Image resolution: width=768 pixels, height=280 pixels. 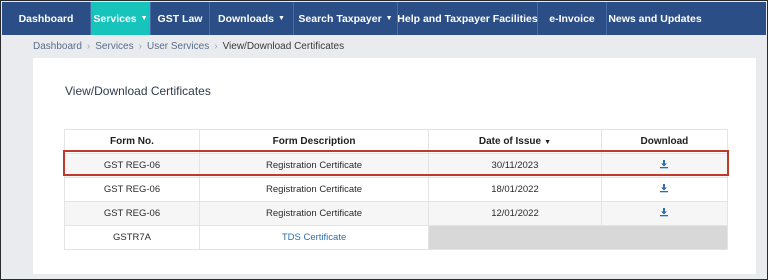 I want to click on breadcrumb-user-services: User Services, so click(x=178, y=46).